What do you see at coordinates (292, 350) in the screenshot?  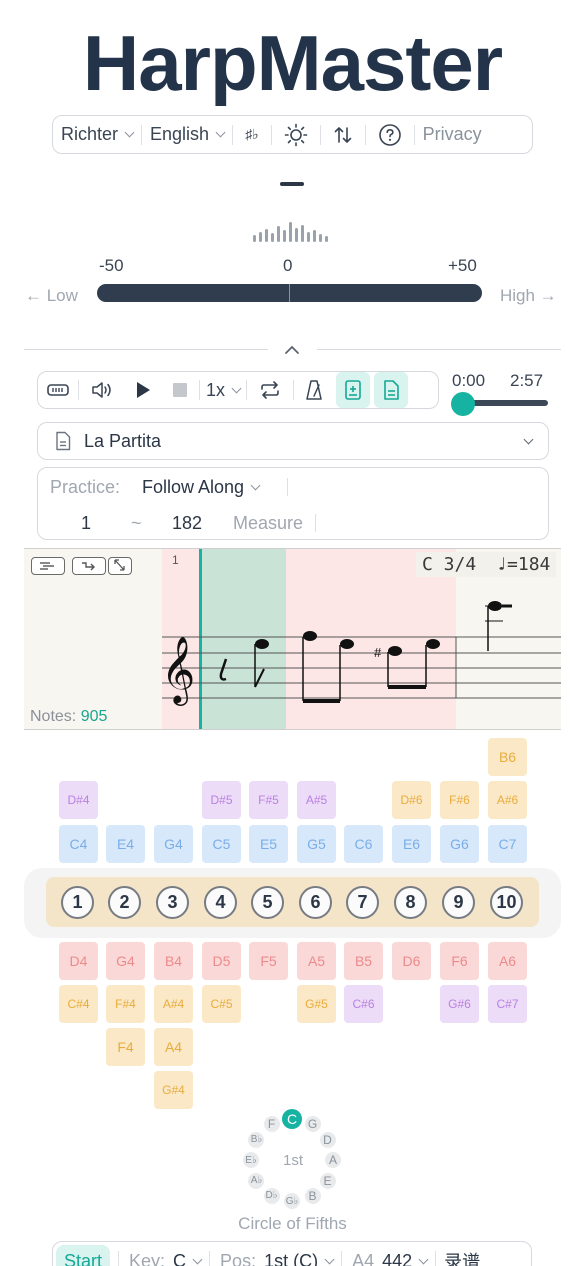 I see `chevron-up-icon` at bounding box center [292, 350].